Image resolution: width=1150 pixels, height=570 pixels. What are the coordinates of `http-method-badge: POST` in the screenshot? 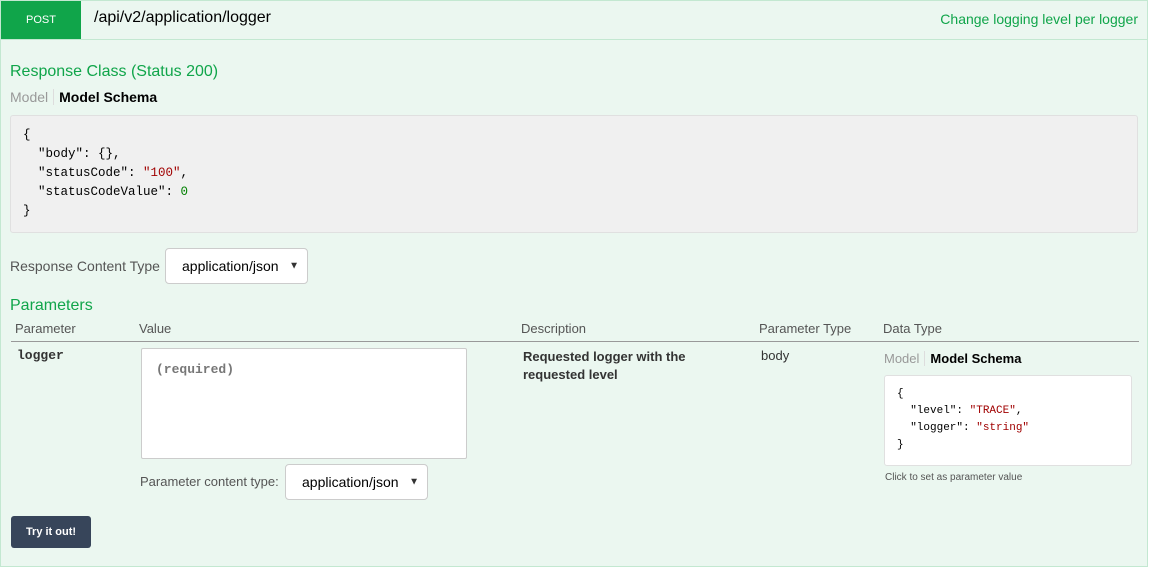 It's located at (41, 20).